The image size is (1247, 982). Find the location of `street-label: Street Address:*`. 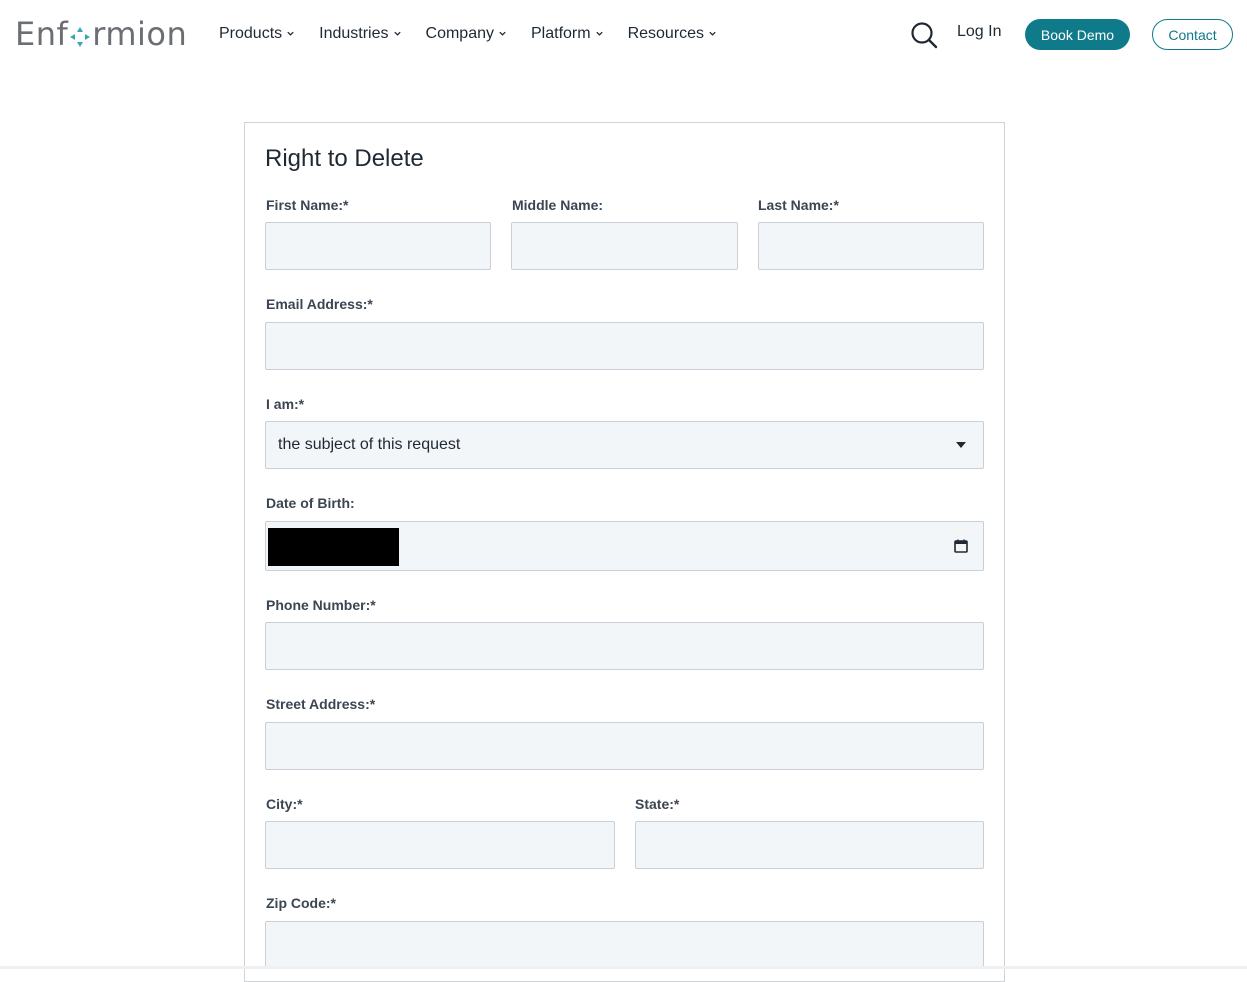

street-label: Street Address:* is located at coordinates (321, 704).